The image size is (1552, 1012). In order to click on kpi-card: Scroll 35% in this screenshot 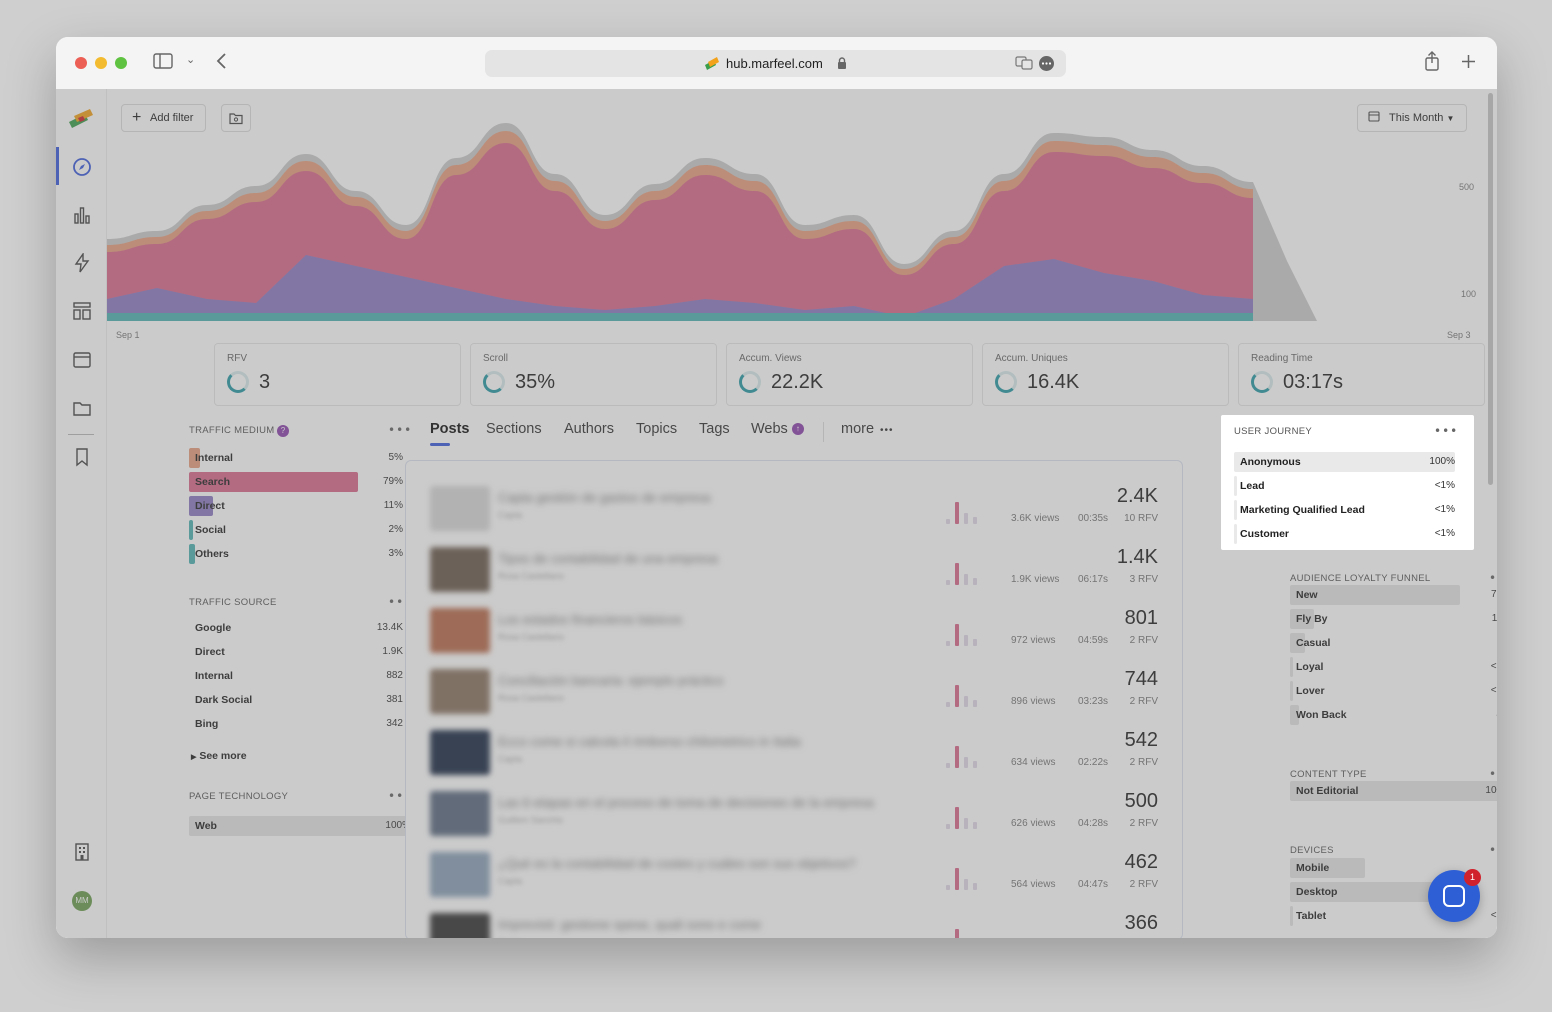, I will do `click(593, 374)`.